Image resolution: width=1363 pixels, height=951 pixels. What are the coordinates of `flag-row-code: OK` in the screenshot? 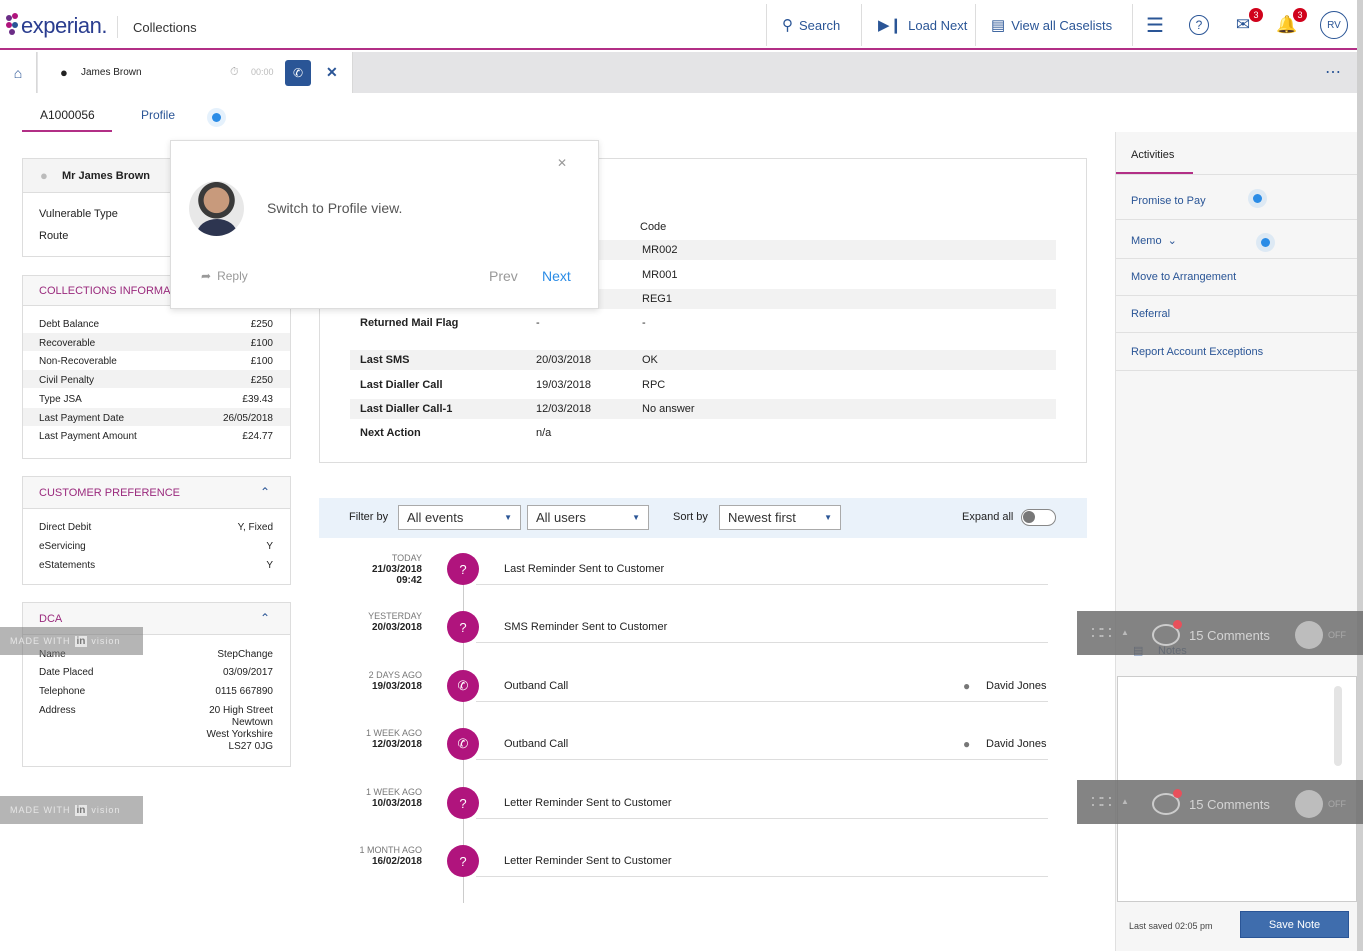 It's located at (650, 360).